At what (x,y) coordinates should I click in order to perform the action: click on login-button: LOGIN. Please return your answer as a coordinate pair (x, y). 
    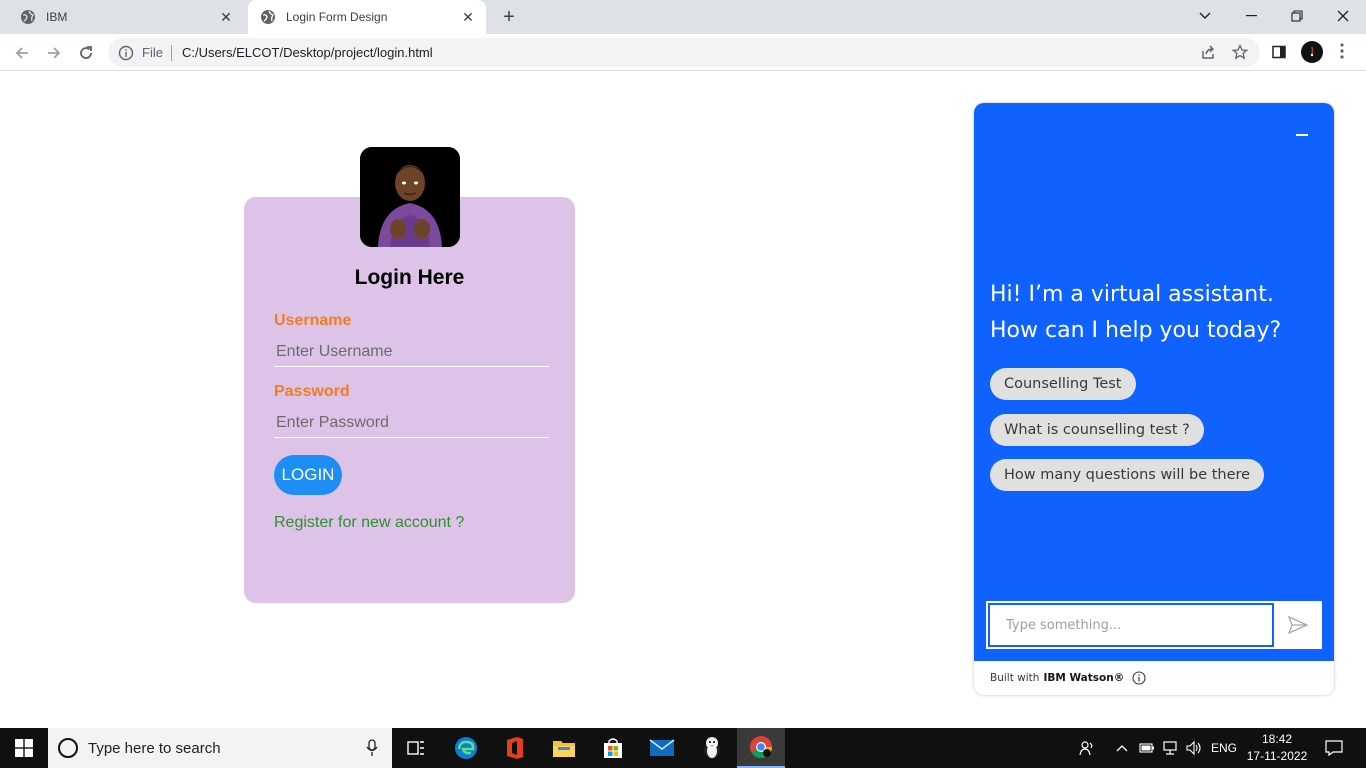
    Looking at the image, I should click on (308, 475).